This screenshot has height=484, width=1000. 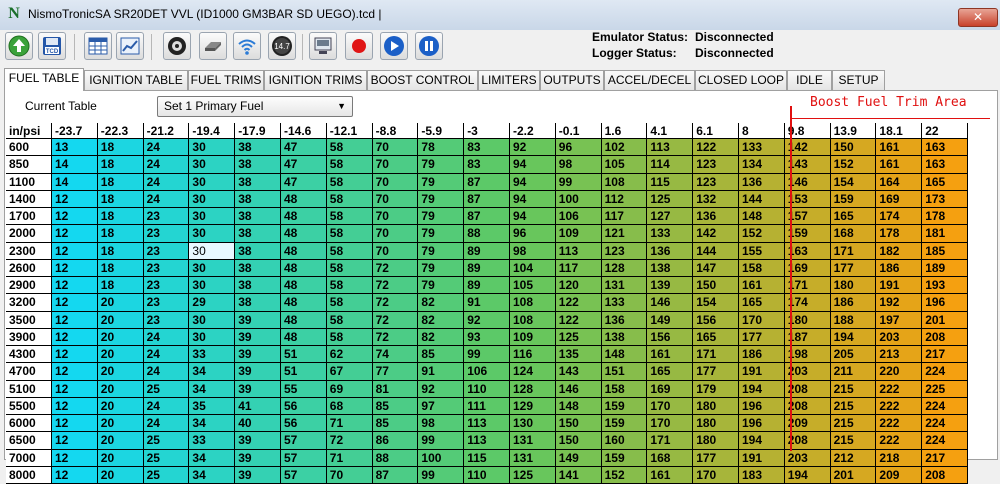 What do you see at coordinates (429, 46) in the screenshot?
I see `pause-button` at bounding box center [429, 46].